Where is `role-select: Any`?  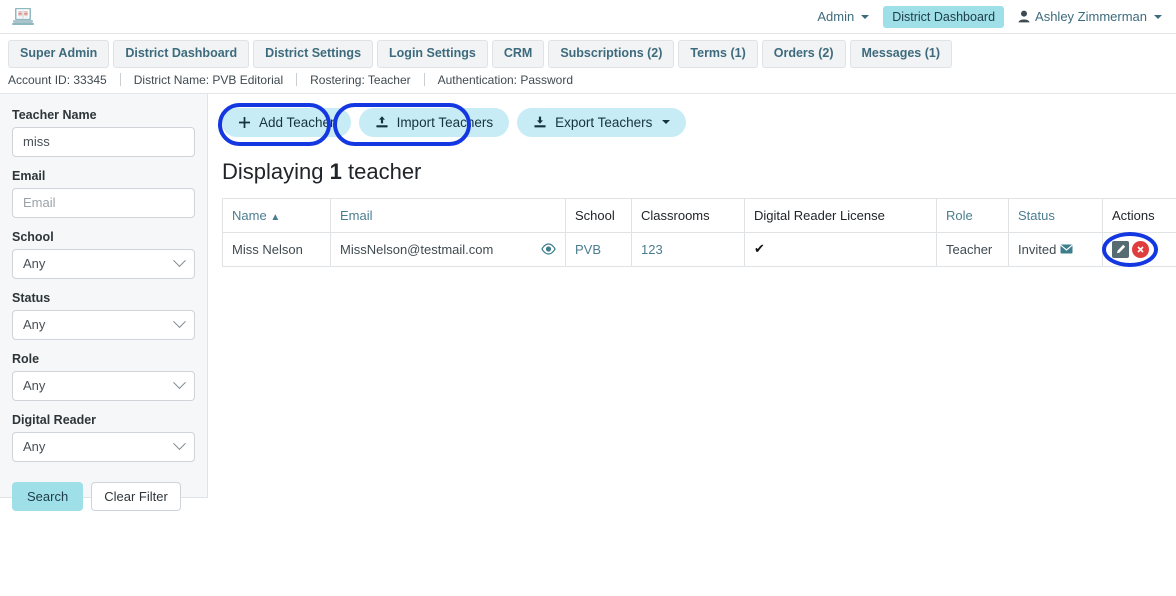 role-select: Any is located at coordinates (103, 386).